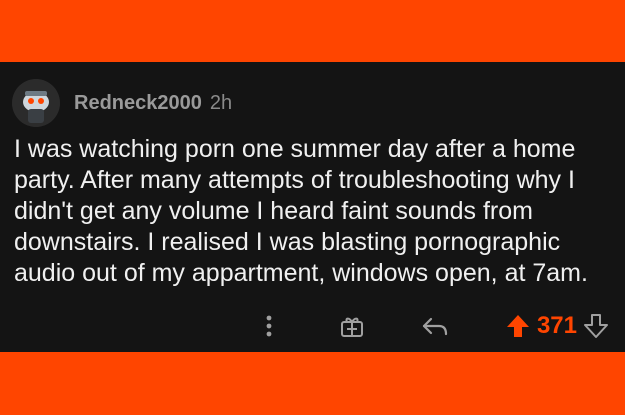  I want to click on user-avatar-icon, so click(36, 103).